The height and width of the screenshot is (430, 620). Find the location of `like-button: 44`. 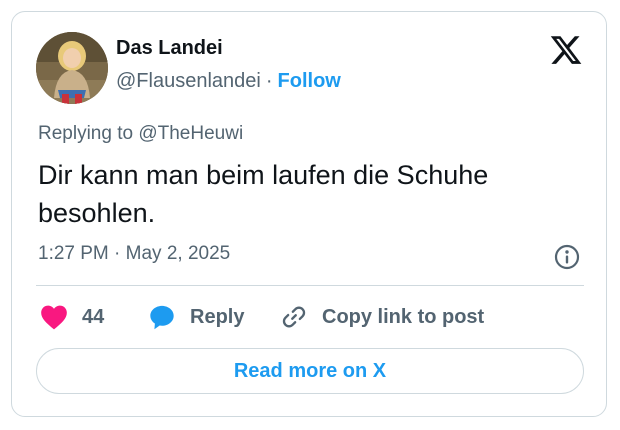

like-button: 44 is located at coordinates (72, 317).